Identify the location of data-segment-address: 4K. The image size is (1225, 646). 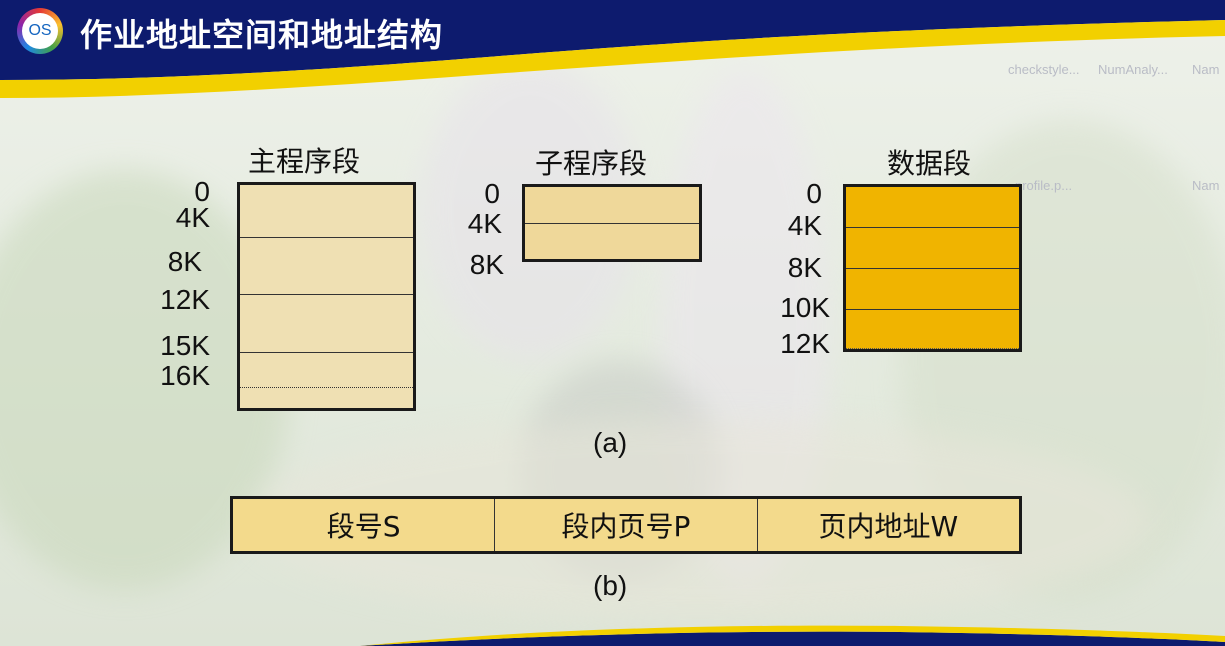
(804, 225).